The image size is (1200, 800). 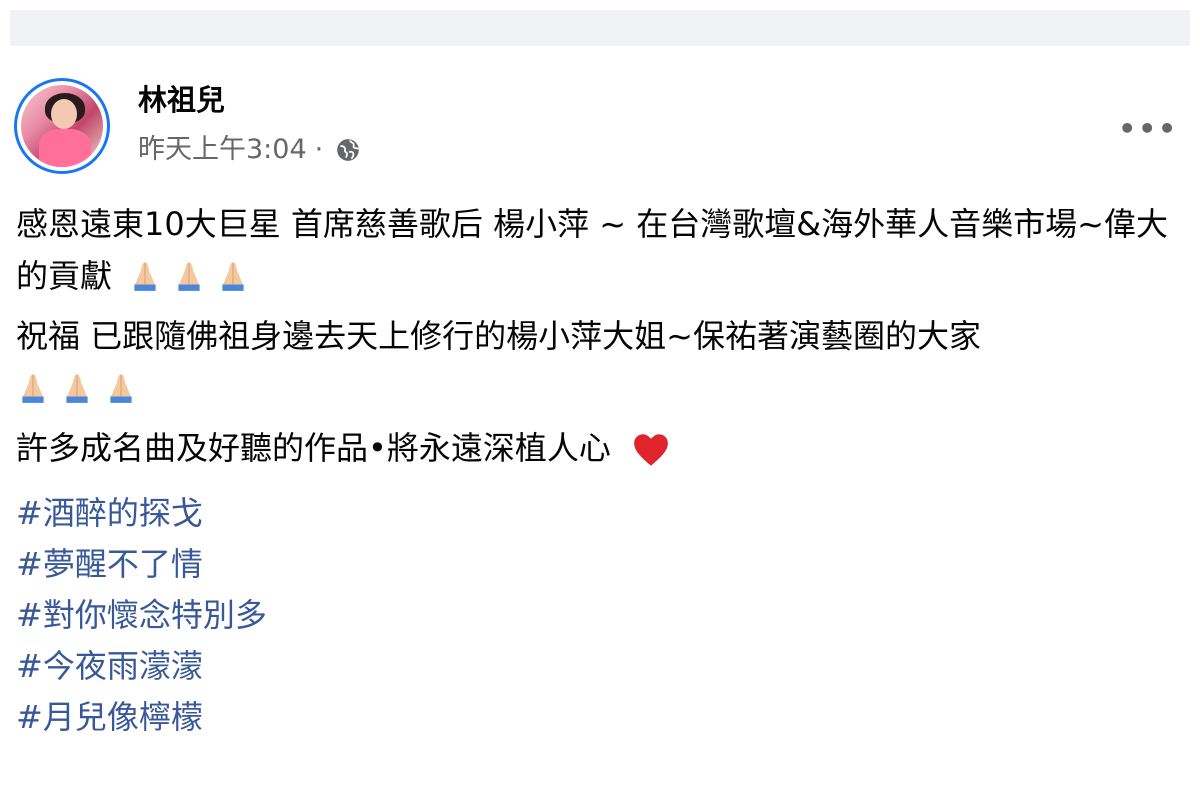 What do you see at coordinates (600, 28) in the screenshot?
I see `feed-top-strip` at bounding box center [600, 28].